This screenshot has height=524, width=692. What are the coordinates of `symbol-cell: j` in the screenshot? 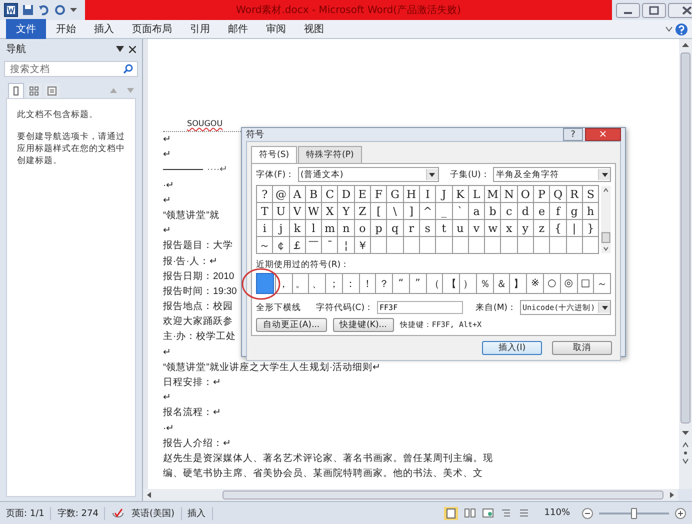 It's located at (281, 228).